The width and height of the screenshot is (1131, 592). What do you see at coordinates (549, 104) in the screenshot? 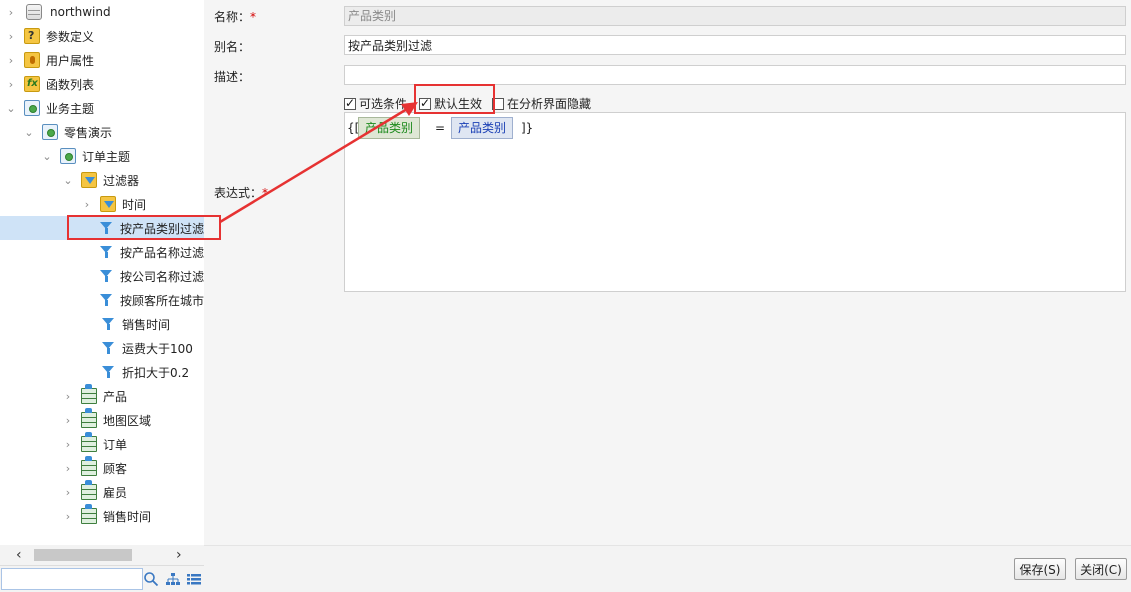
I see `checkbox-label: 在分析界面隐藏` at bounding box center [549, 104].